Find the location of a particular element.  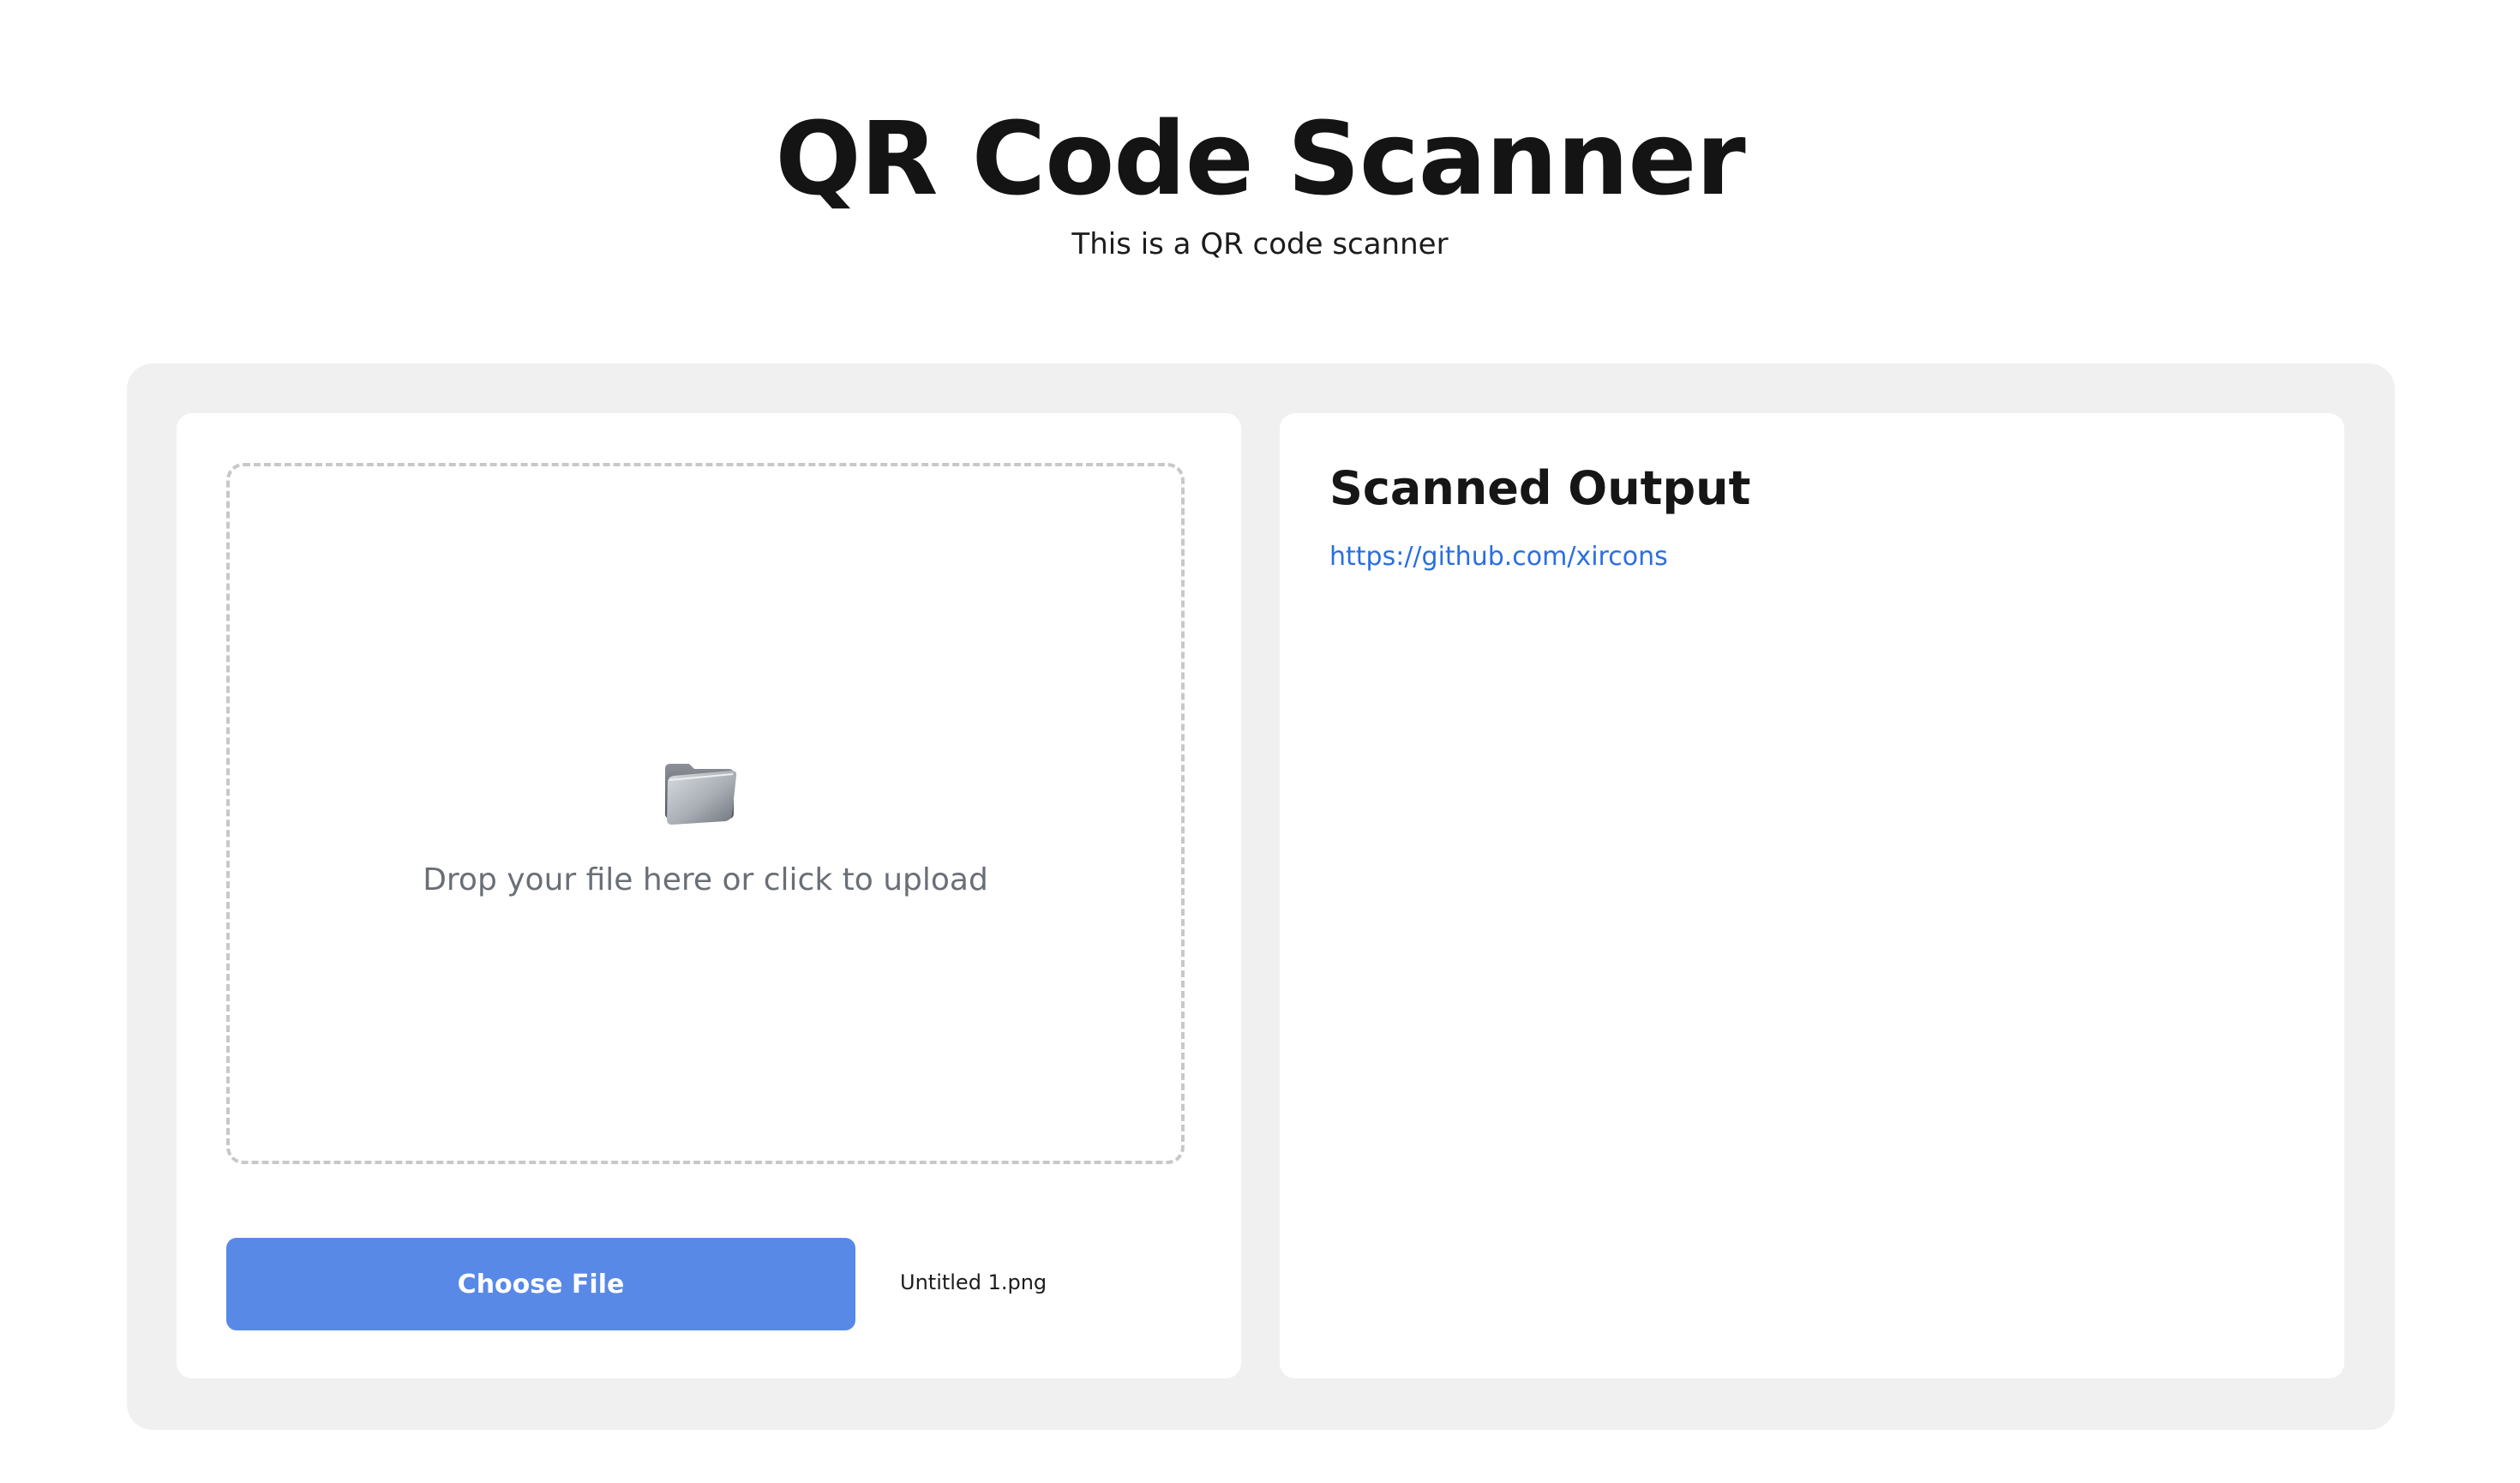

choose-file-button: Choose File is located at coordinates (540, 1284).